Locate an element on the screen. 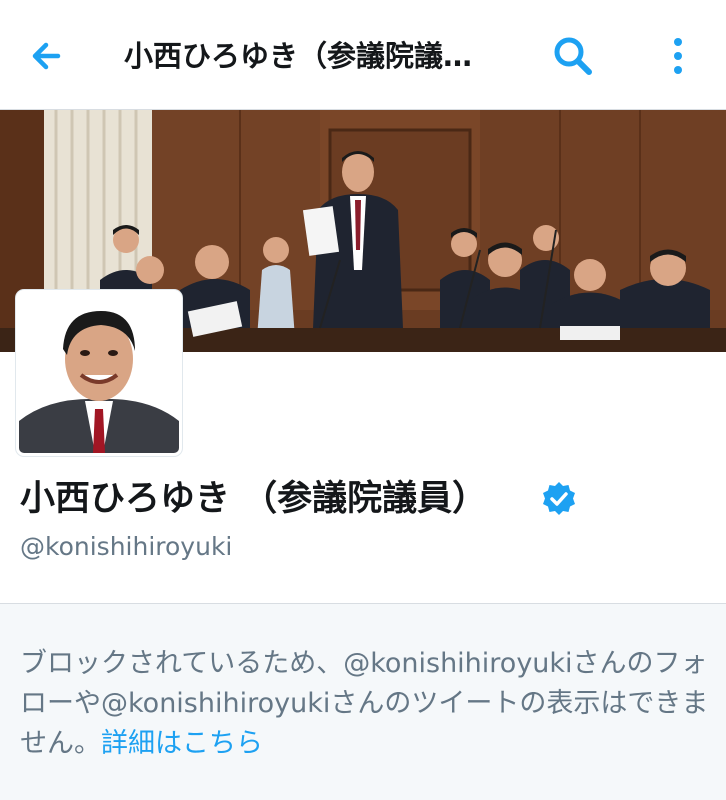 The width and height of the screenshot is (726, 800). avatar-photo is located at coordinates (99, 373).